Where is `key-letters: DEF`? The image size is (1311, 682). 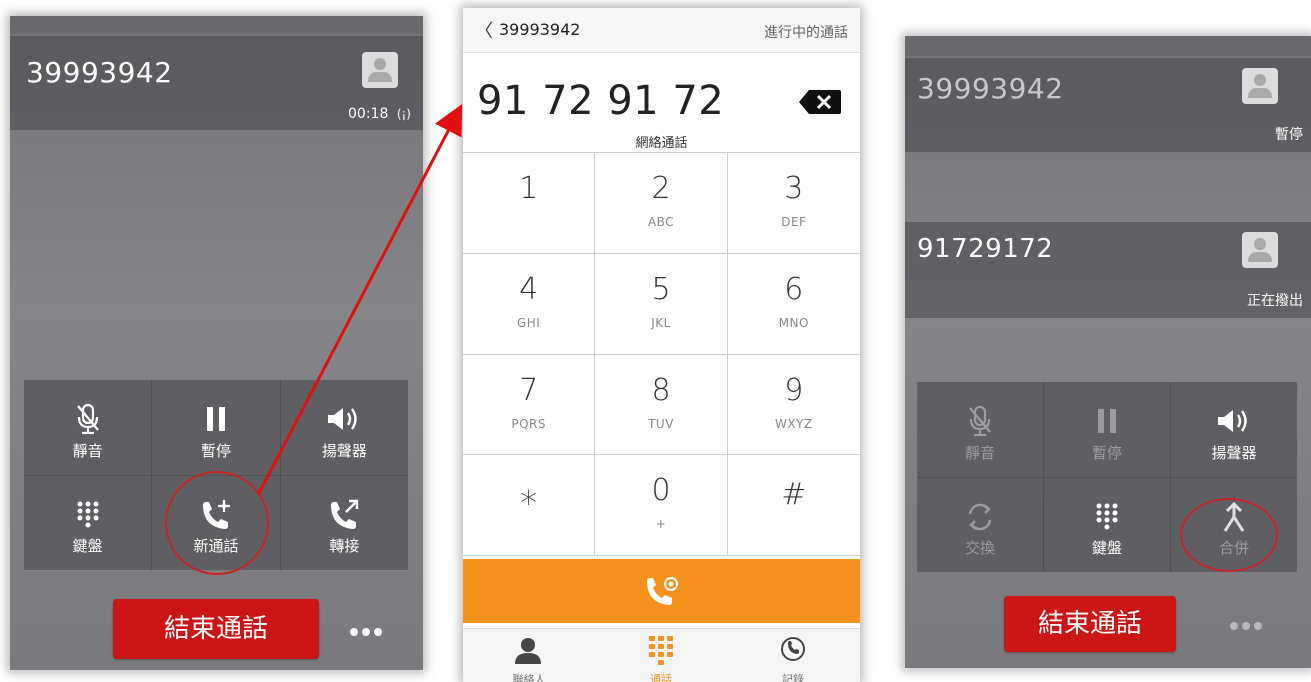 key-letters: DEF is located at coordinates (794, 222).